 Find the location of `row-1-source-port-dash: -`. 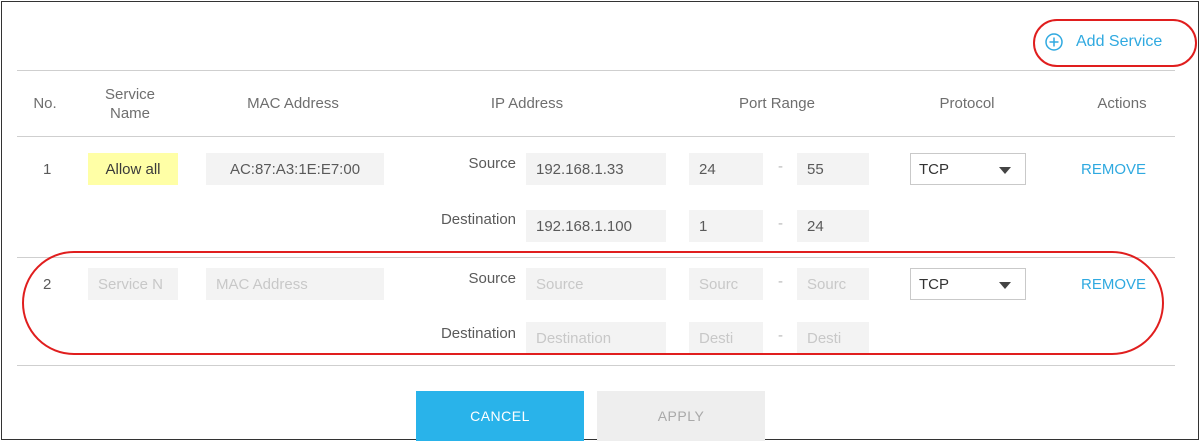

row-1-source-port-dash: - is located at coordinates (780, 166).